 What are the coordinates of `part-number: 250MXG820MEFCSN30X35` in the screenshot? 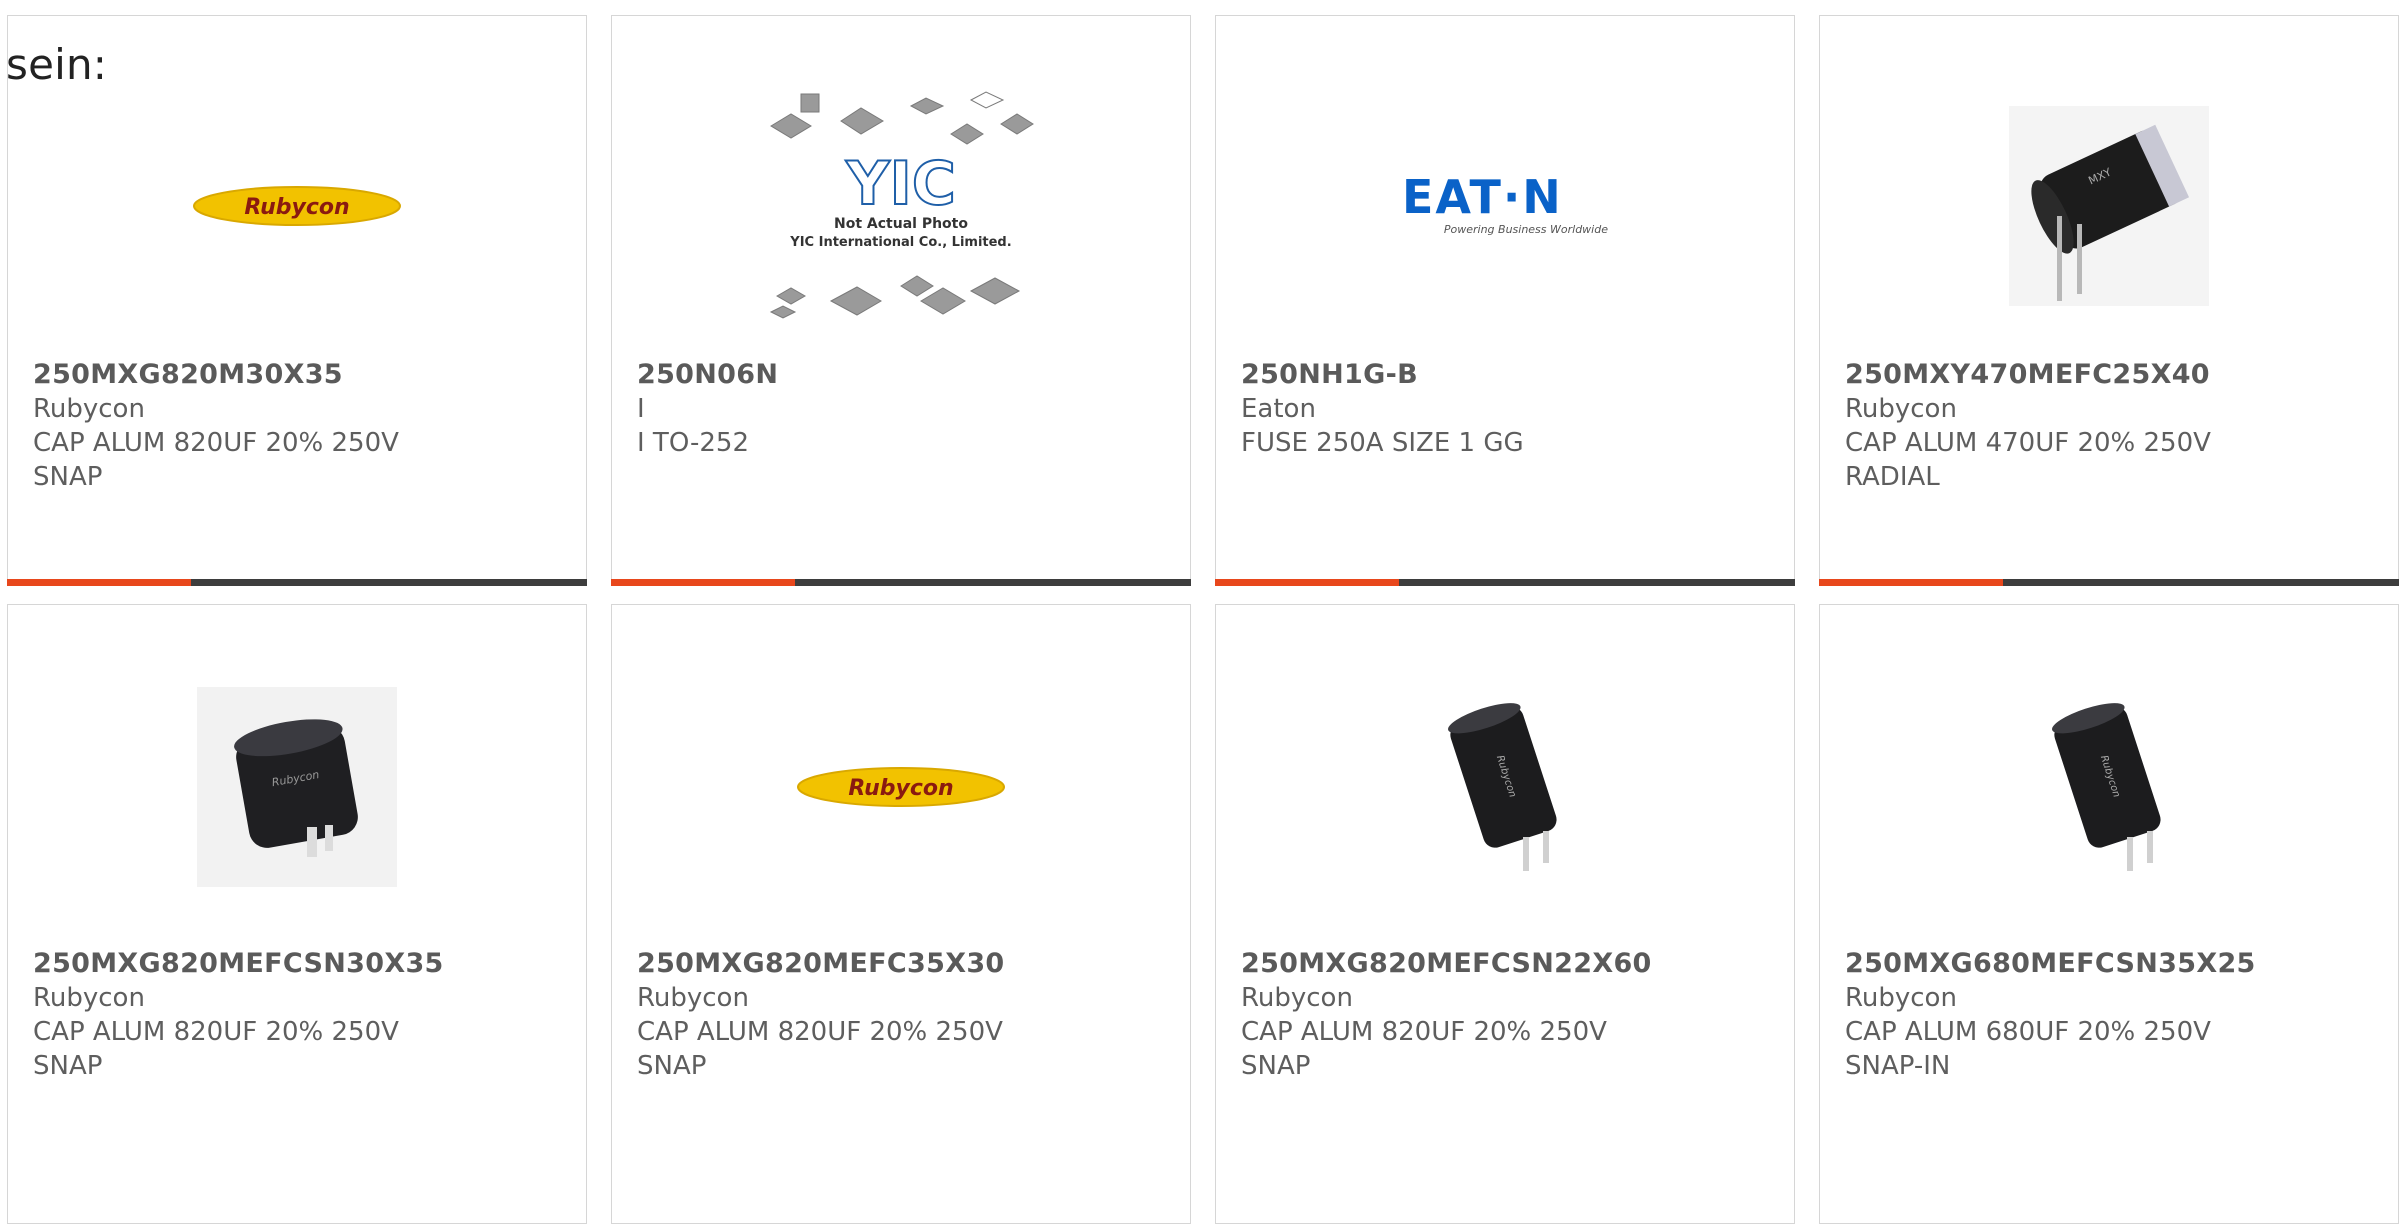 It's located at (299, 964).